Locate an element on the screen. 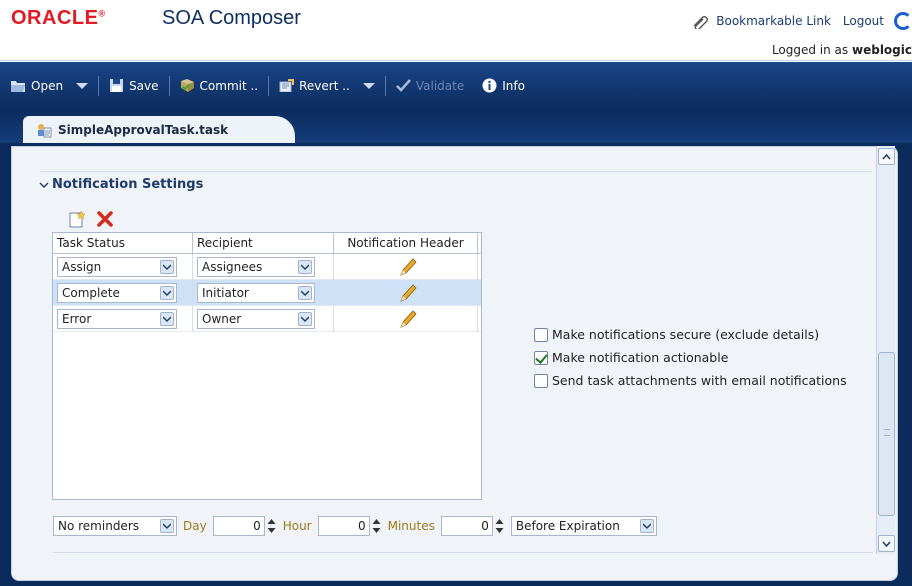 Image resolution: width=912 pixels, height=586 pixels. section-title: Notification Settings is located at coordinates (128, 184).